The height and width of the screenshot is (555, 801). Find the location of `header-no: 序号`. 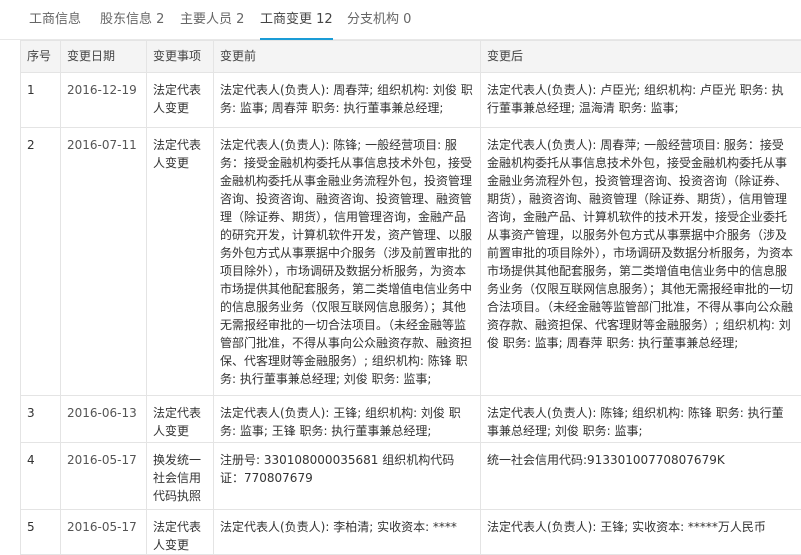

header-no: 序号 is located at coordinates (41, 57).